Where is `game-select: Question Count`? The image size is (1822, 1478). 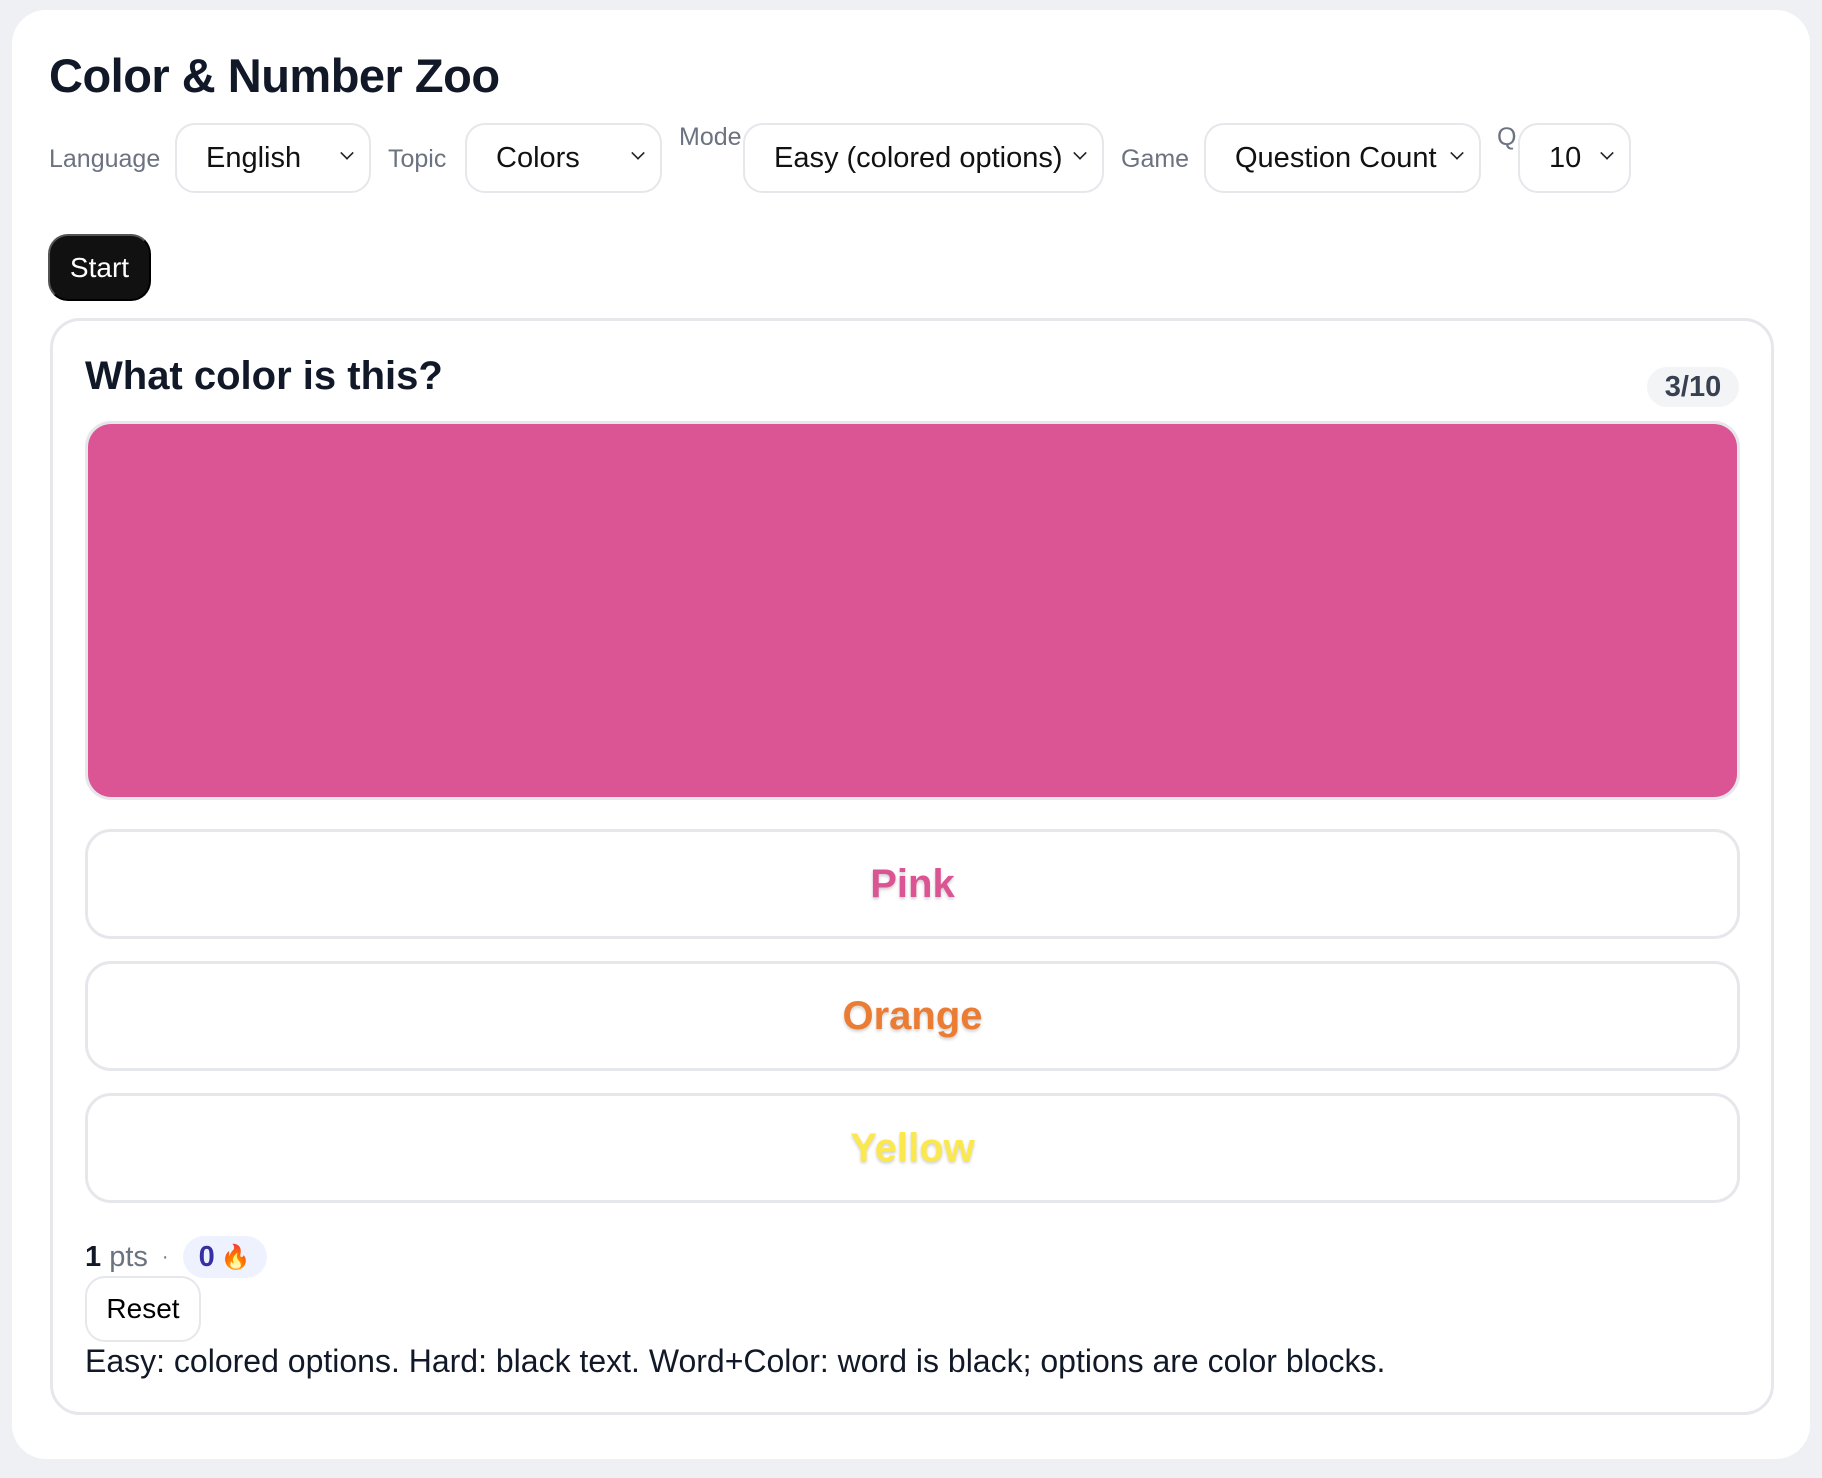 game-select: Question Count is located at coordinates (1342, 158).